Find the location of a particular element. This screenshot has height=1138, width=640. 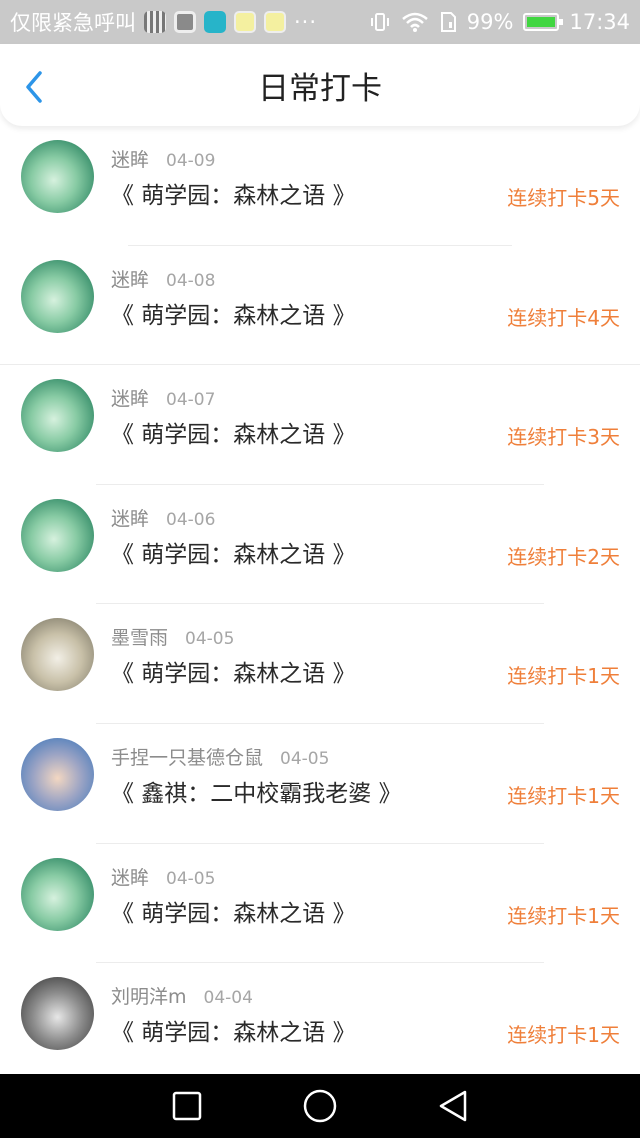

list-item: 刘明洋m 04-04 《 萌学园：森林之语 》 连续打卡1天 is located at coordinates (320, 1018).